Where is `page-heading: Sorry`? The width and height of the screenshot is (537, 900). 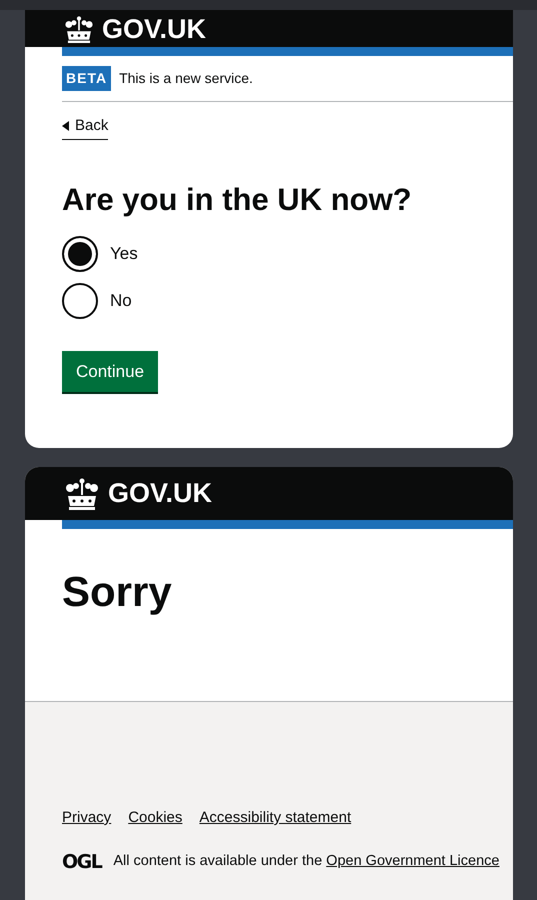 page-heading: Sorry is located at coordinates (117, 592).